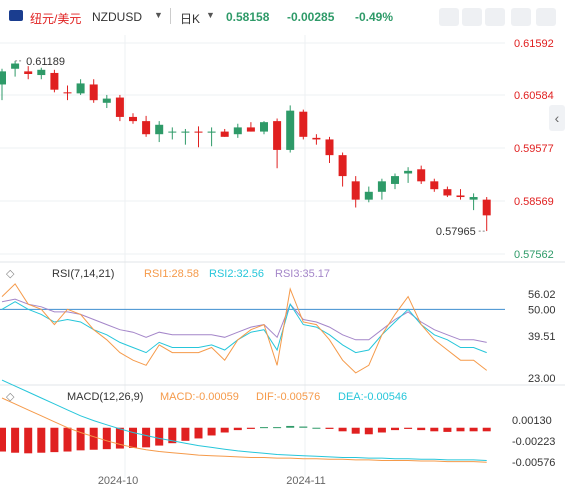 The height and width of the screenshot is (489, 565). I want to click on low-price-label: 0.57965, so click(456, 232).